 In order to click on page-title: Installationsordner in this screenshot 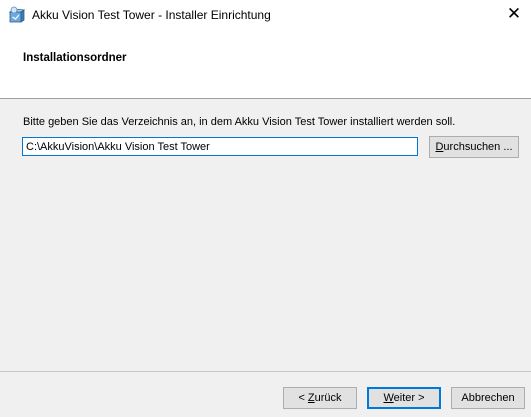, I will do `click(75, 58)`.